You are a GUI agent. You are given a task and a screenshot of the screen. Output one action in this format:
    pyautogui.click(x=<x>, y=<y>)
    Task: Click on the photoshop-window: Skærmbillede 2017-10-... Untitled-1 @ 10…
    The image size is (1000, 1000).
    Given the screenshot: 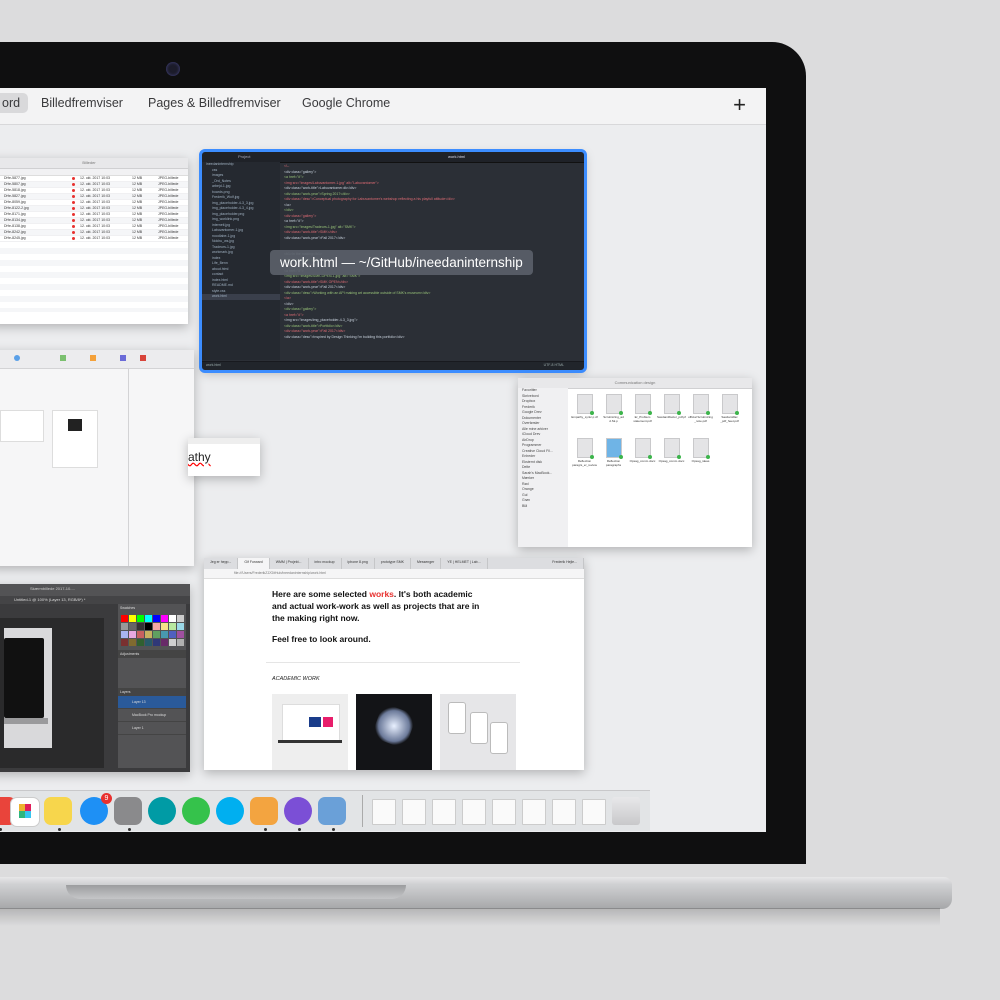 What is the action you would take?
    pyautogui.click(x=95, y=678)
    